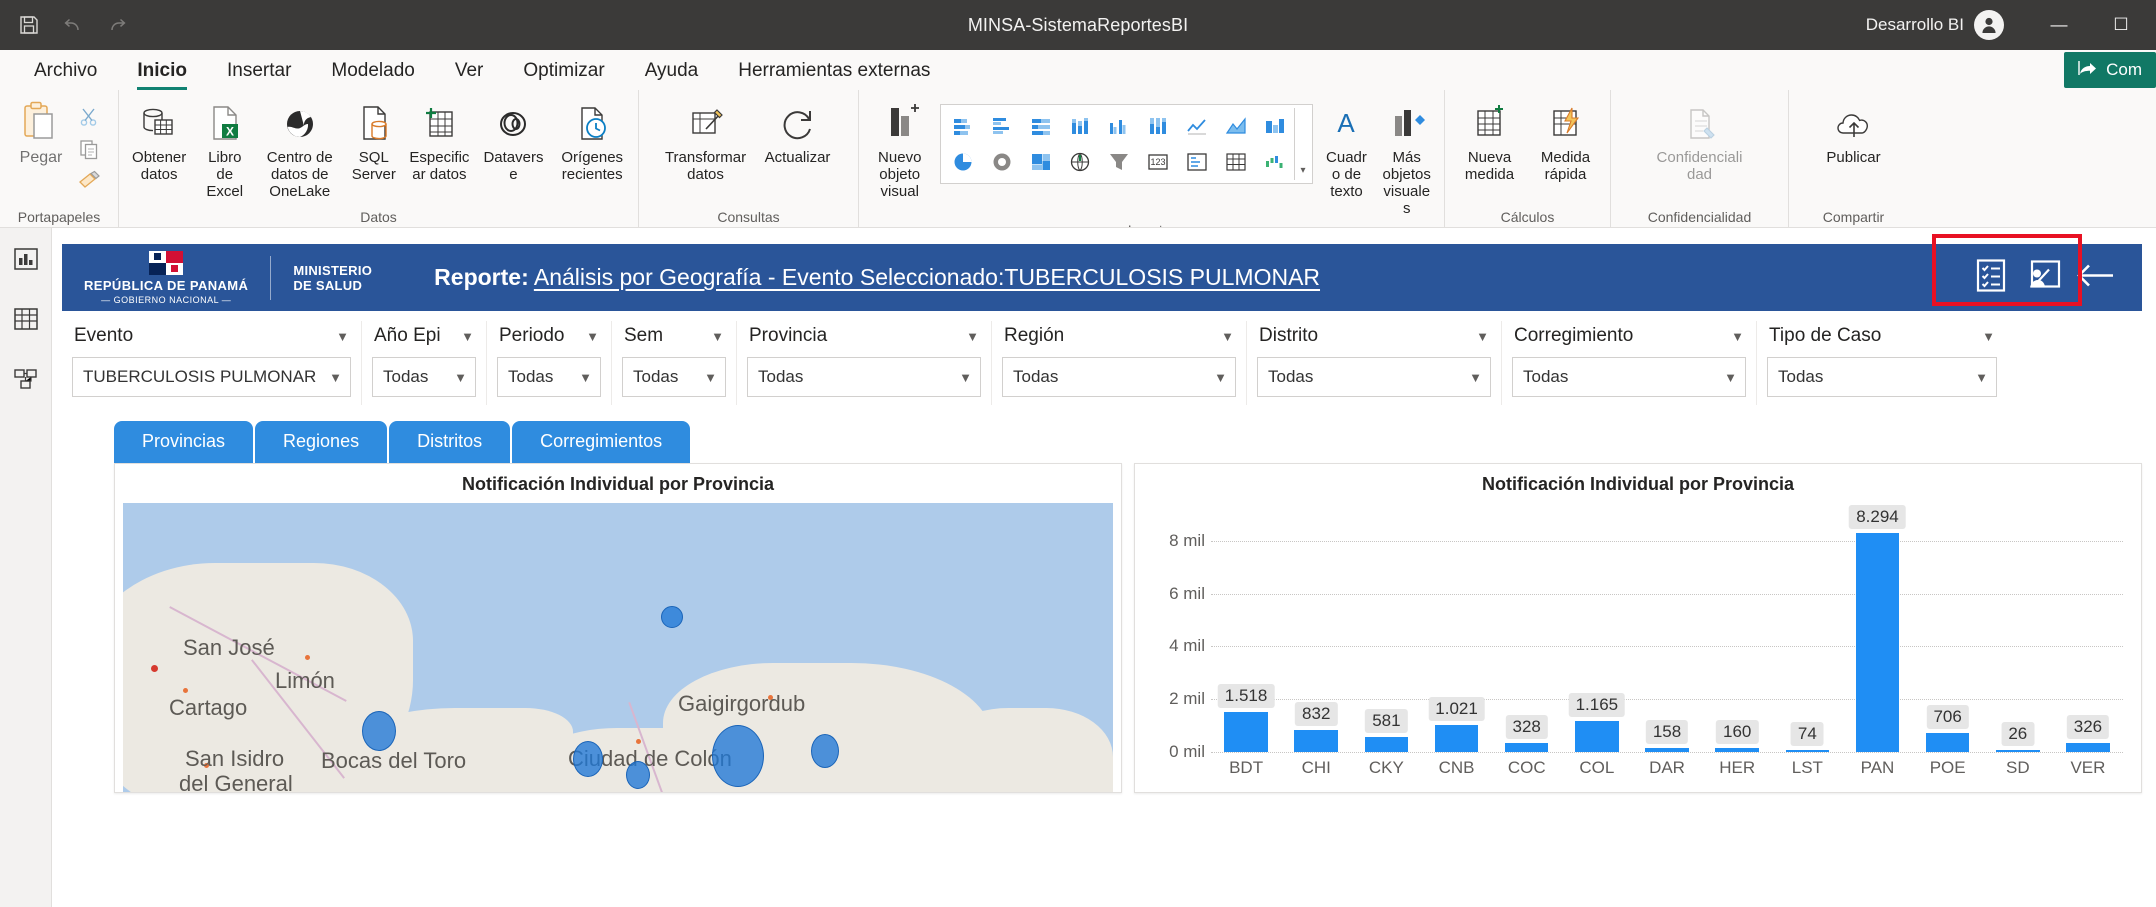 The width and height of the screenshot is (2156, 907). I want to click on slicer-evento: Evento ▼ TUBERCULOSIS PULMONAR ▼, so click(212, 363).